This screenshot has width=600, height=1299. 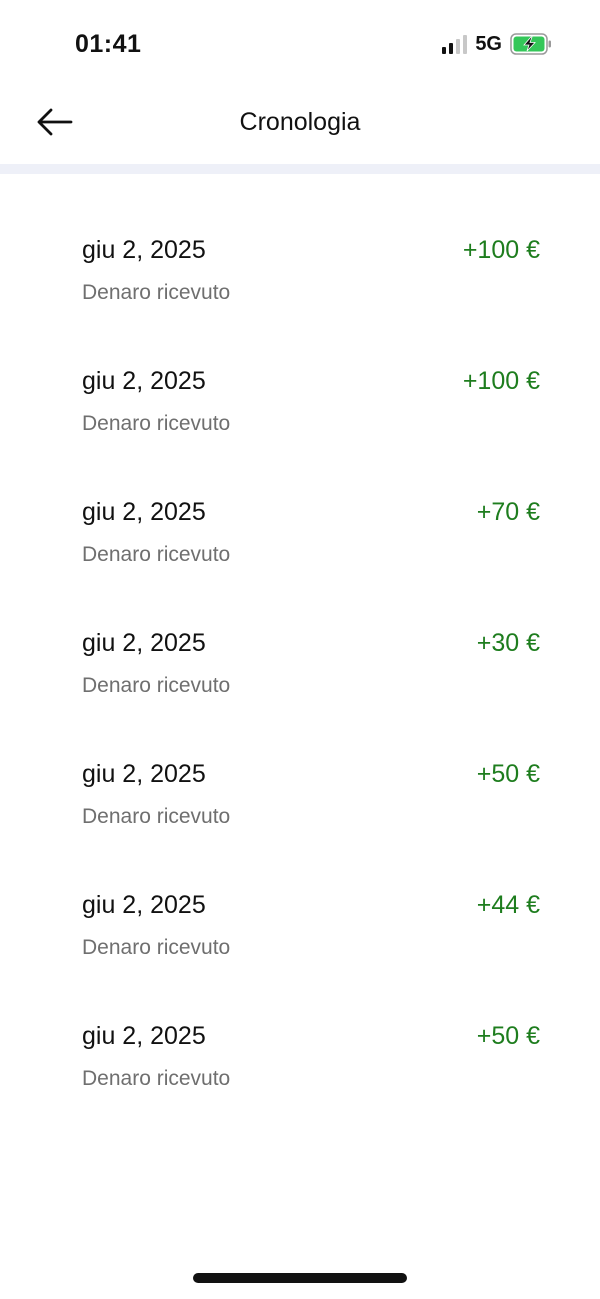 What do you see at coordinates (300, 542) in the screenshot?
I see `transaction-row: giu 2, 2025 Denaro ricevuto +70 €` at bounding box center [300, 542].